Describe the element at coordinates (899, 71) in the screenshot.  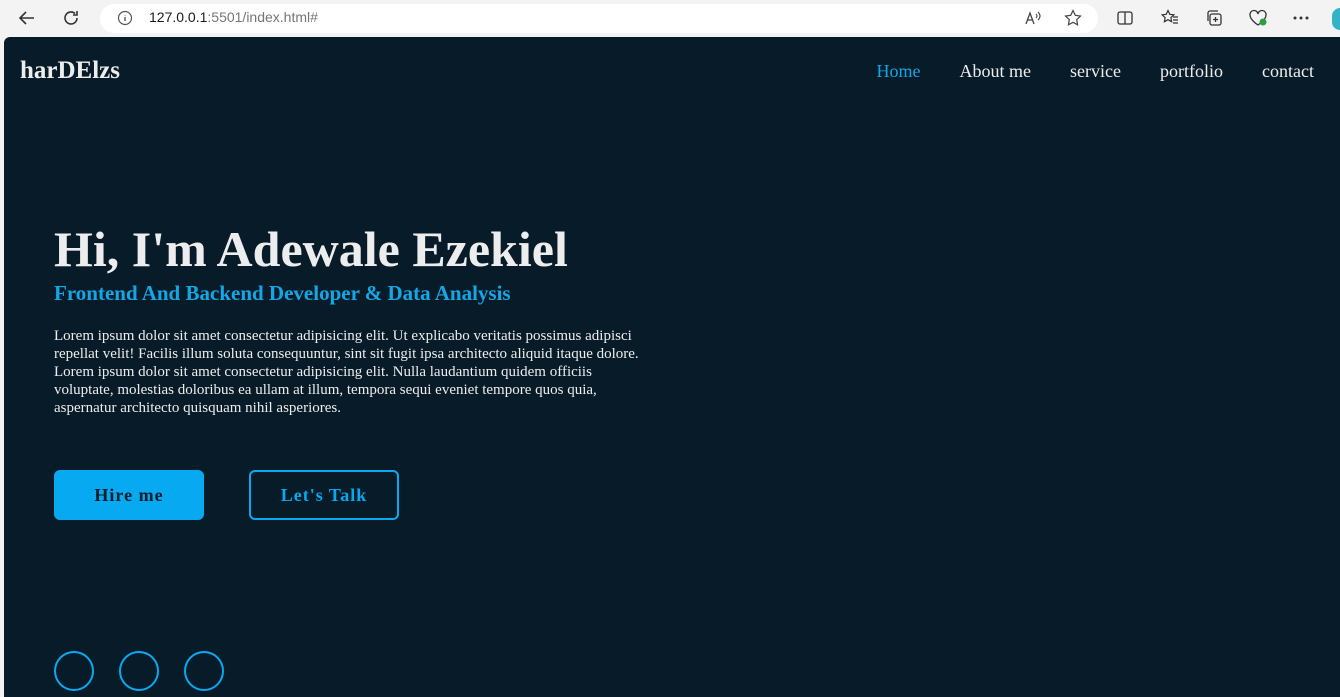
I see `nav-home: Home` at that location.